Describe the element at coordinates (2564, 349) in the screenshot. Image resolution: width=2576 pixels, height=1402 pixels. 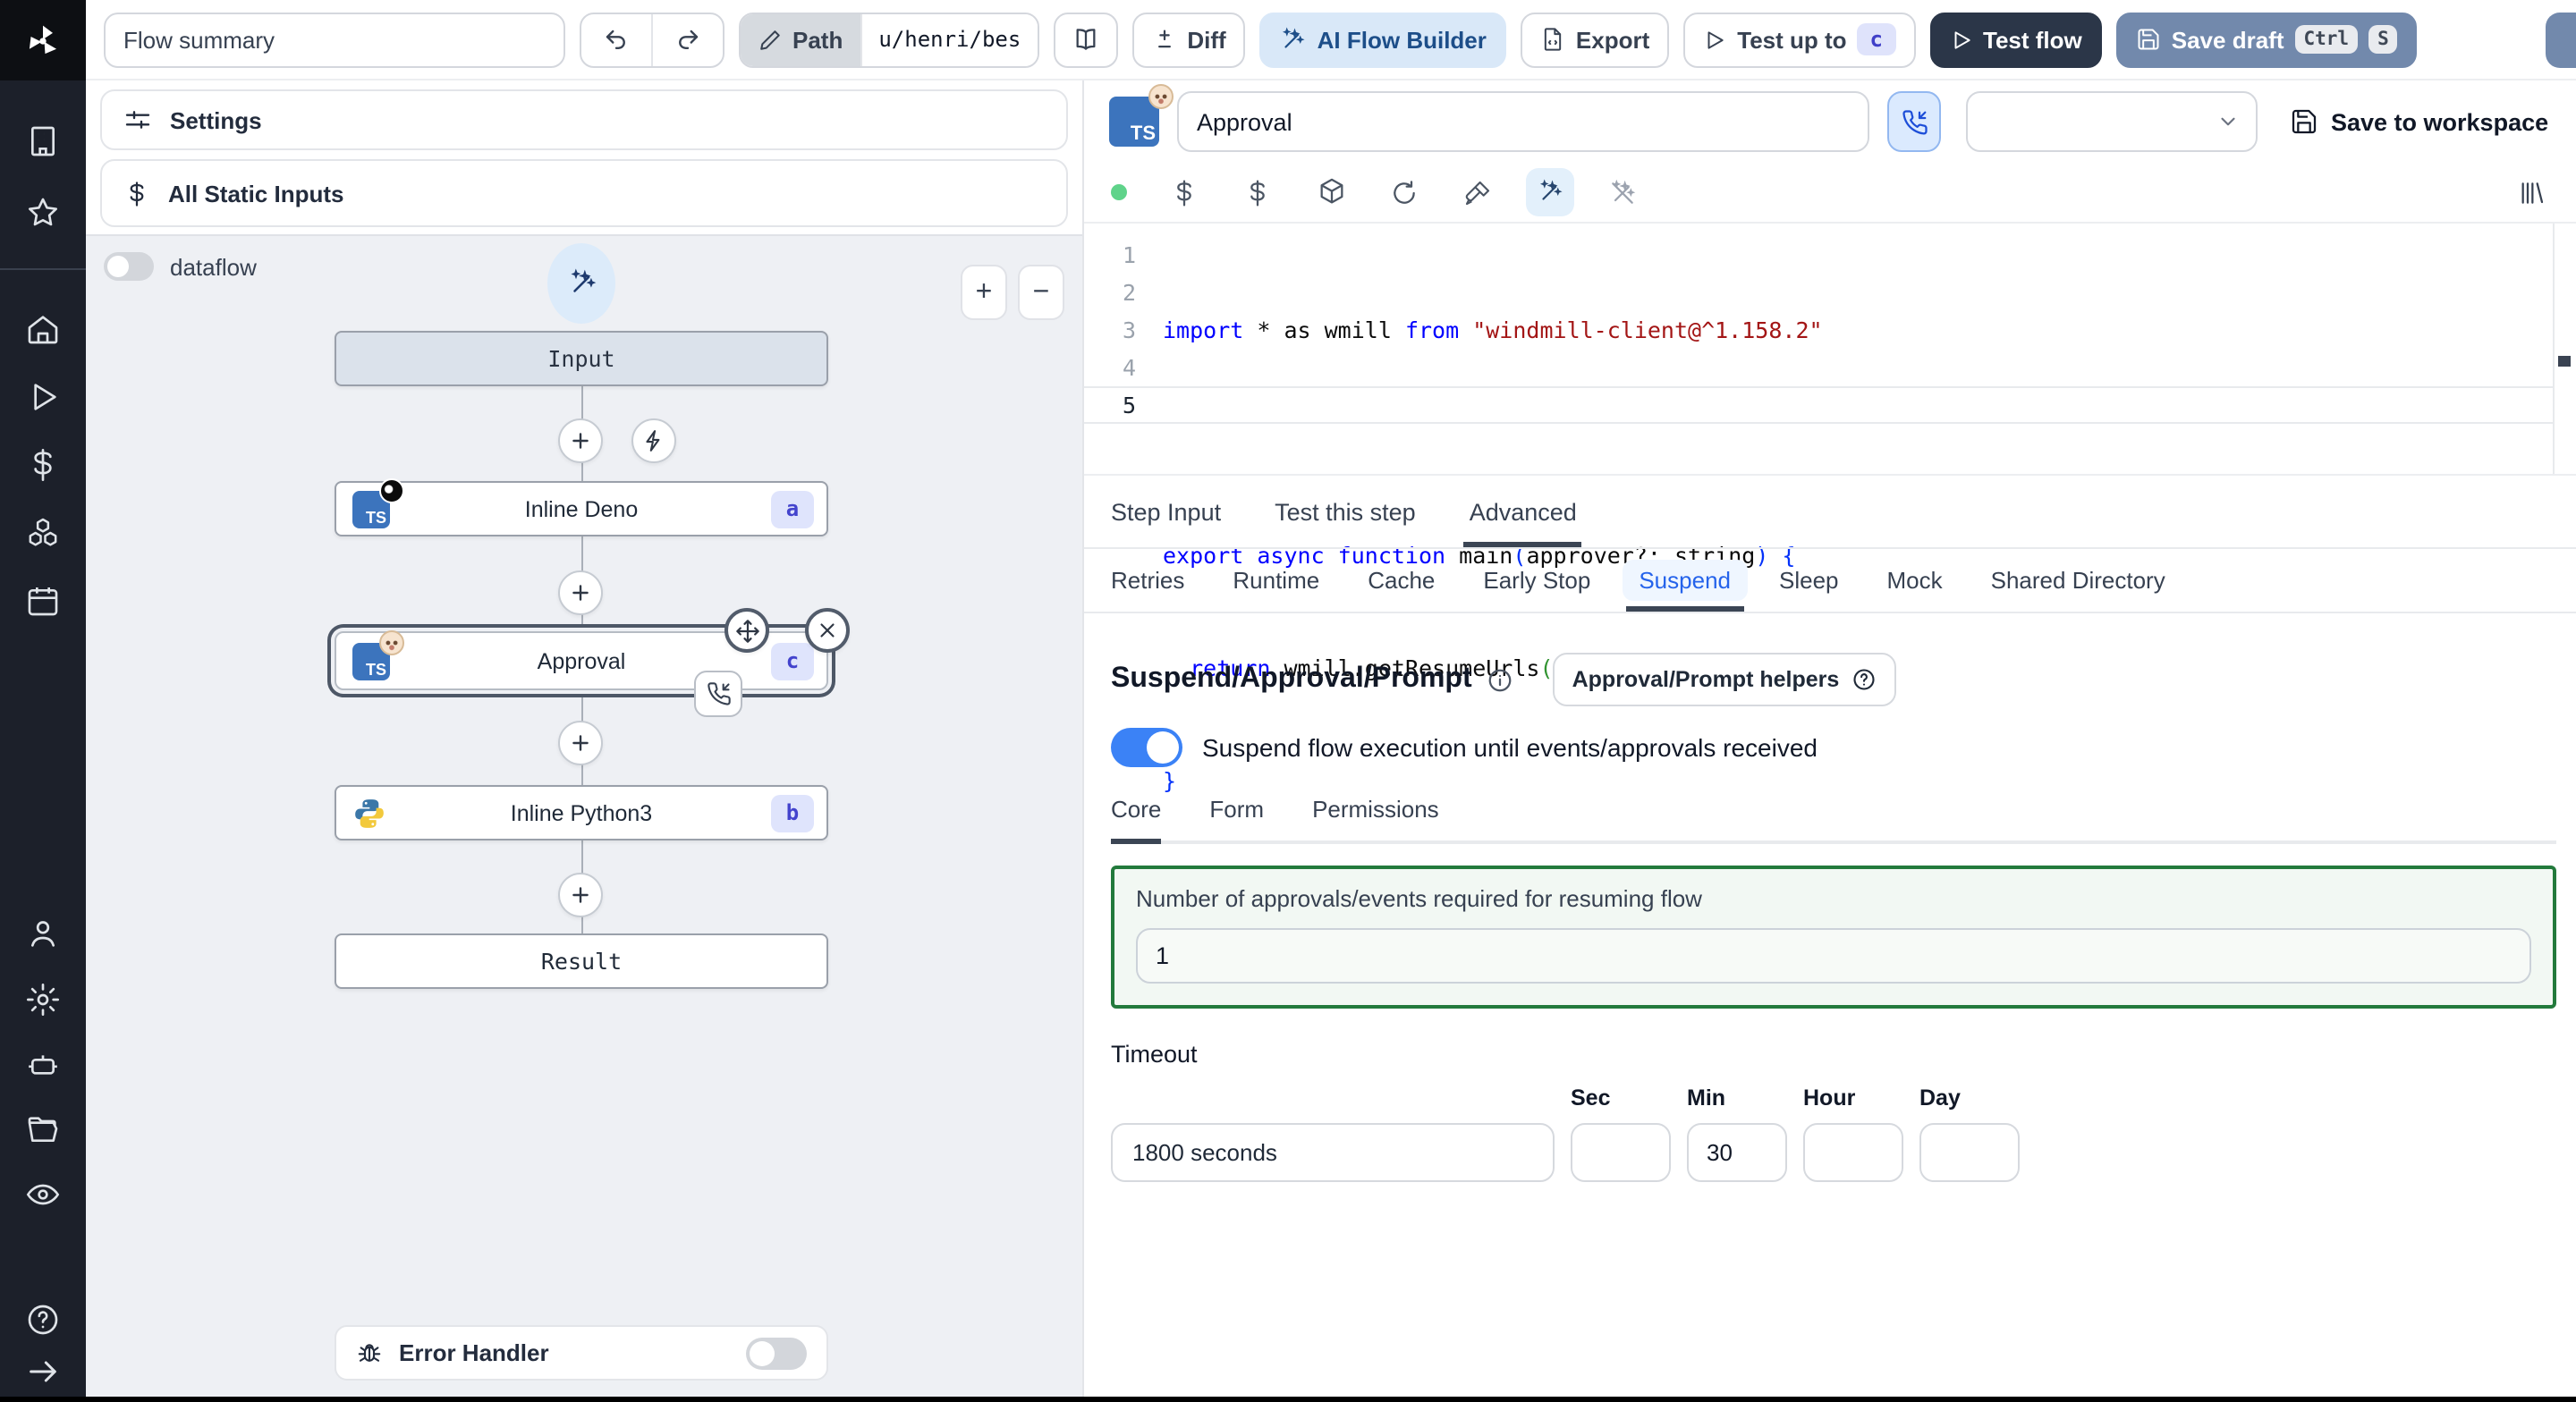
I see `editor-scroll-ruler` at that location.